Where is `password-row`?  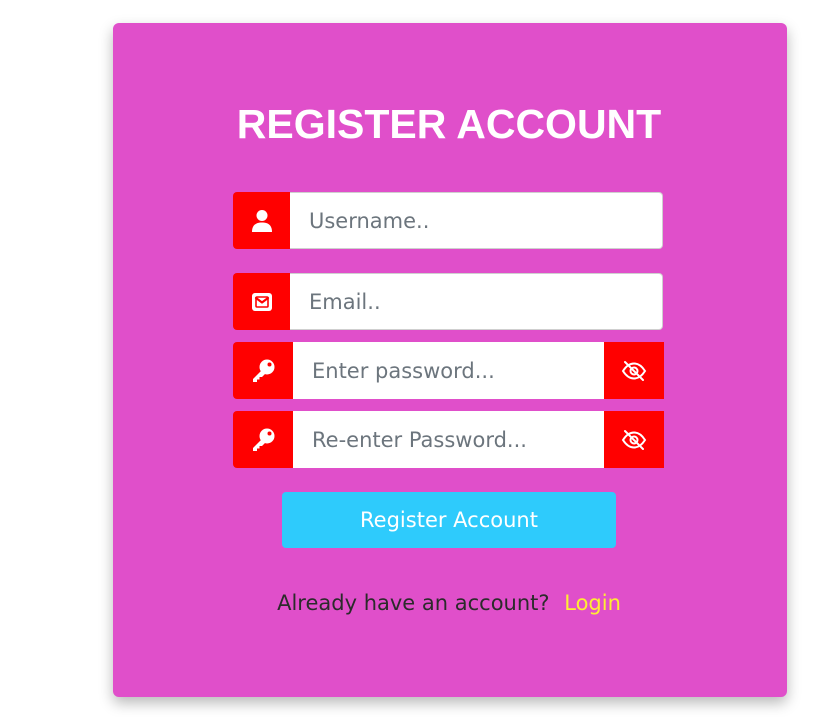
password-row is located at coordinates (448, 370).